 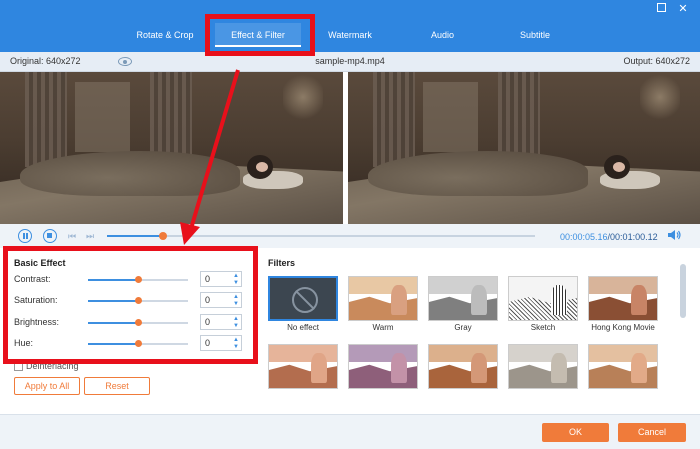 What do you see at coordinates (47, 386) in the screenshot?
I see `apply-to-all-button: Apply to All` at bounding box center [47, 386].